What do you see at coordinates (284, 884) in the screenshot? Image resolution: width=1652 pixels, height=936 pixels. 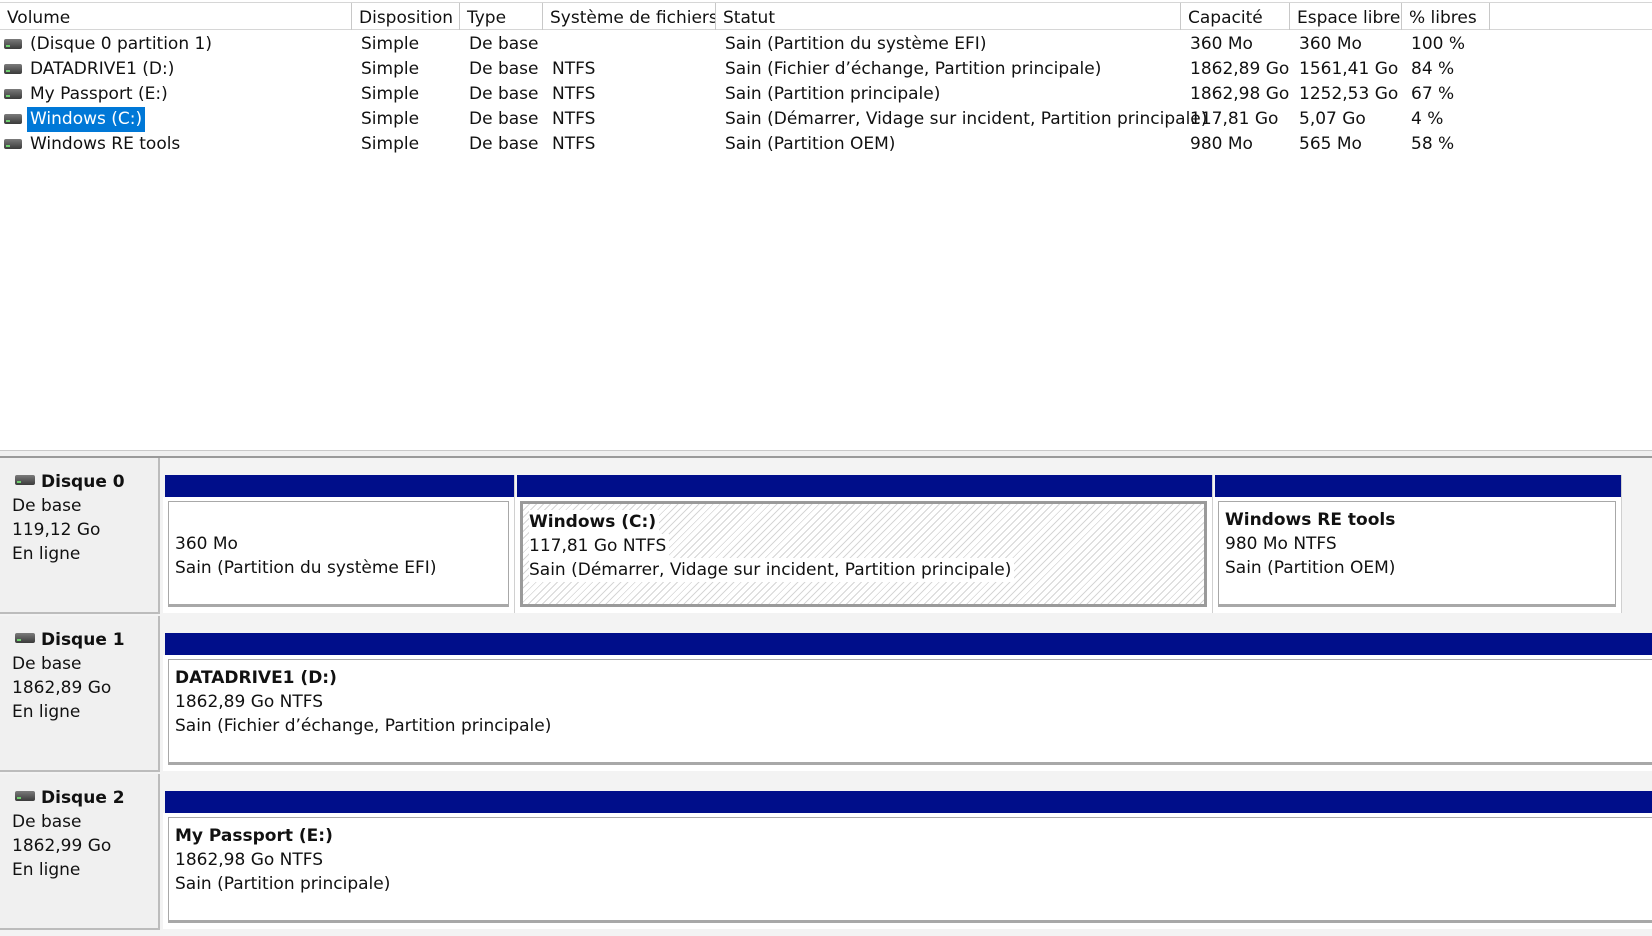 I see `partition-status: Sain (Partition principale)` at bounding box center [284, 884].